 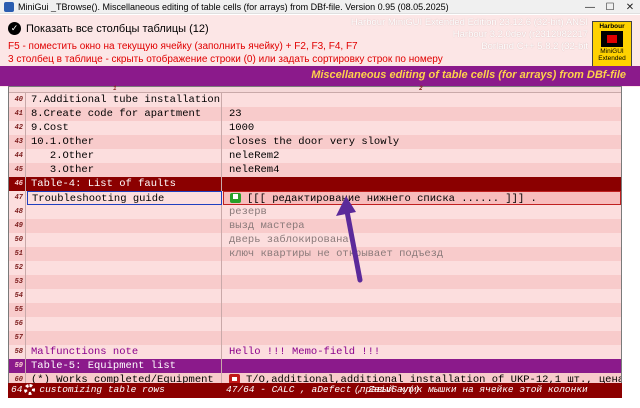 I want to click on minimize-button: —, so click(x=590, y=7).